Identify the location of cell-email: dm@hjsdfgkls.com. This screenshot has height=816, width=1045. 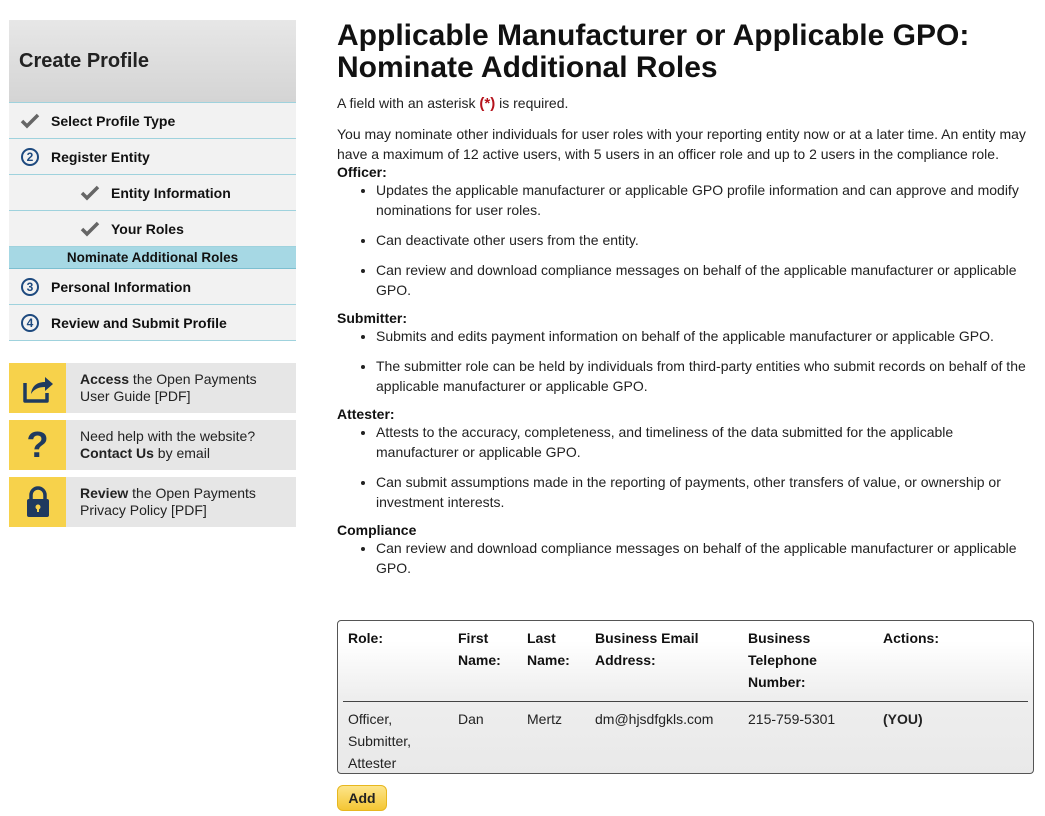
(654, 719).